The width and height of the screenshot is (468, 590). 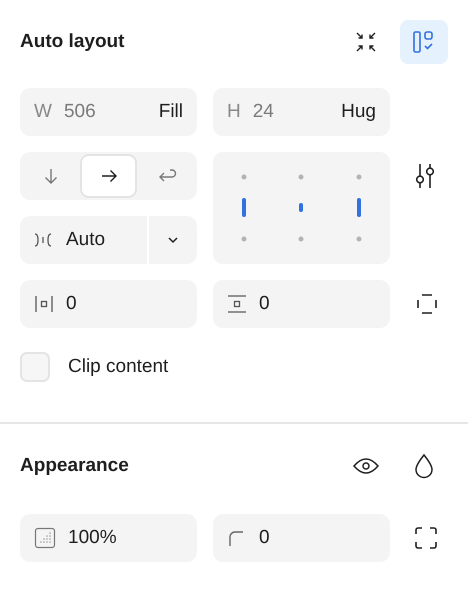 What do you see at coordinates (43, 240) in the screenshot?
I see `spacing-icon` at bounding box center [43, 240].